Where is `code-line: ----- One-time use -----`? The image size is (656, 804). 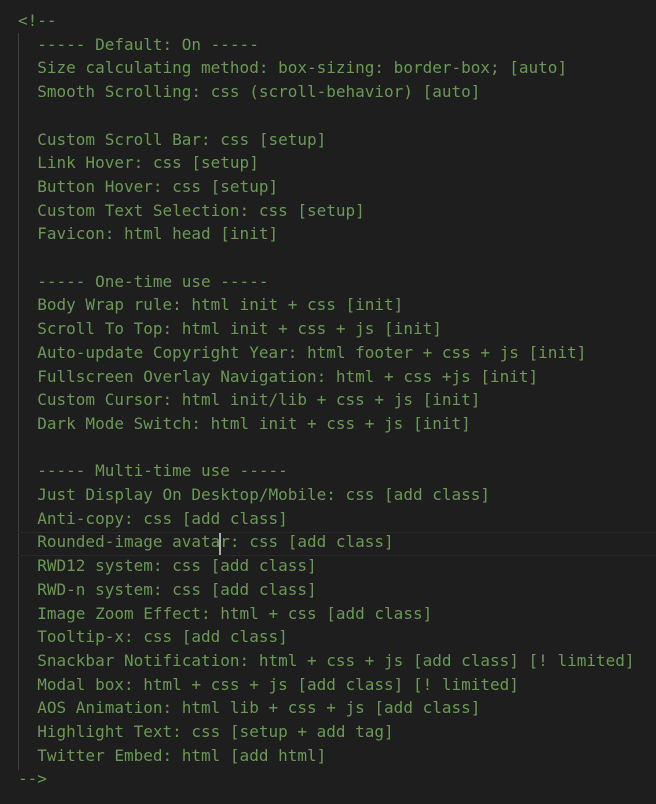 code-line: ----- One-time use ----- is located at coordinates (143, 282).